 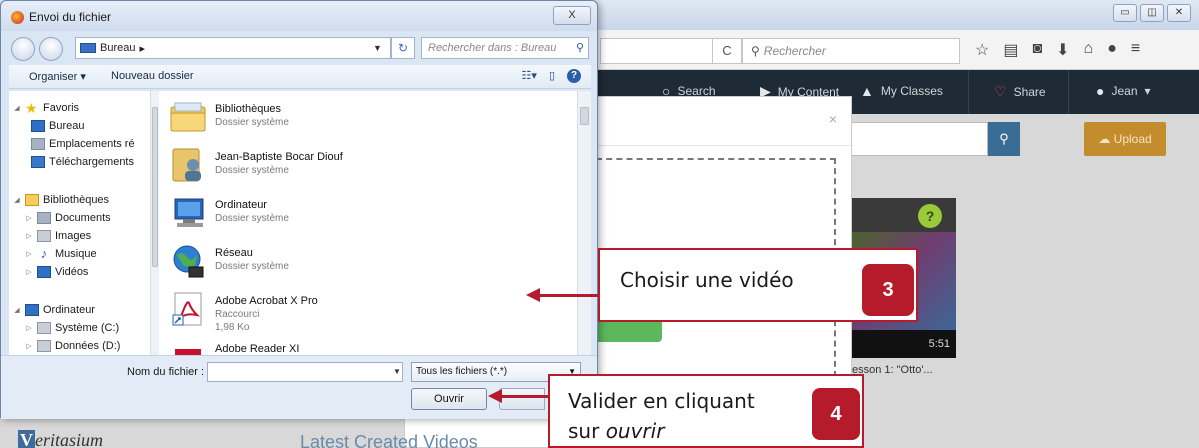 What do you see at coordinates (1037, 50) in the screenshot?
I see `pocket-icon: ◙` at bounding box center [1037, 50].